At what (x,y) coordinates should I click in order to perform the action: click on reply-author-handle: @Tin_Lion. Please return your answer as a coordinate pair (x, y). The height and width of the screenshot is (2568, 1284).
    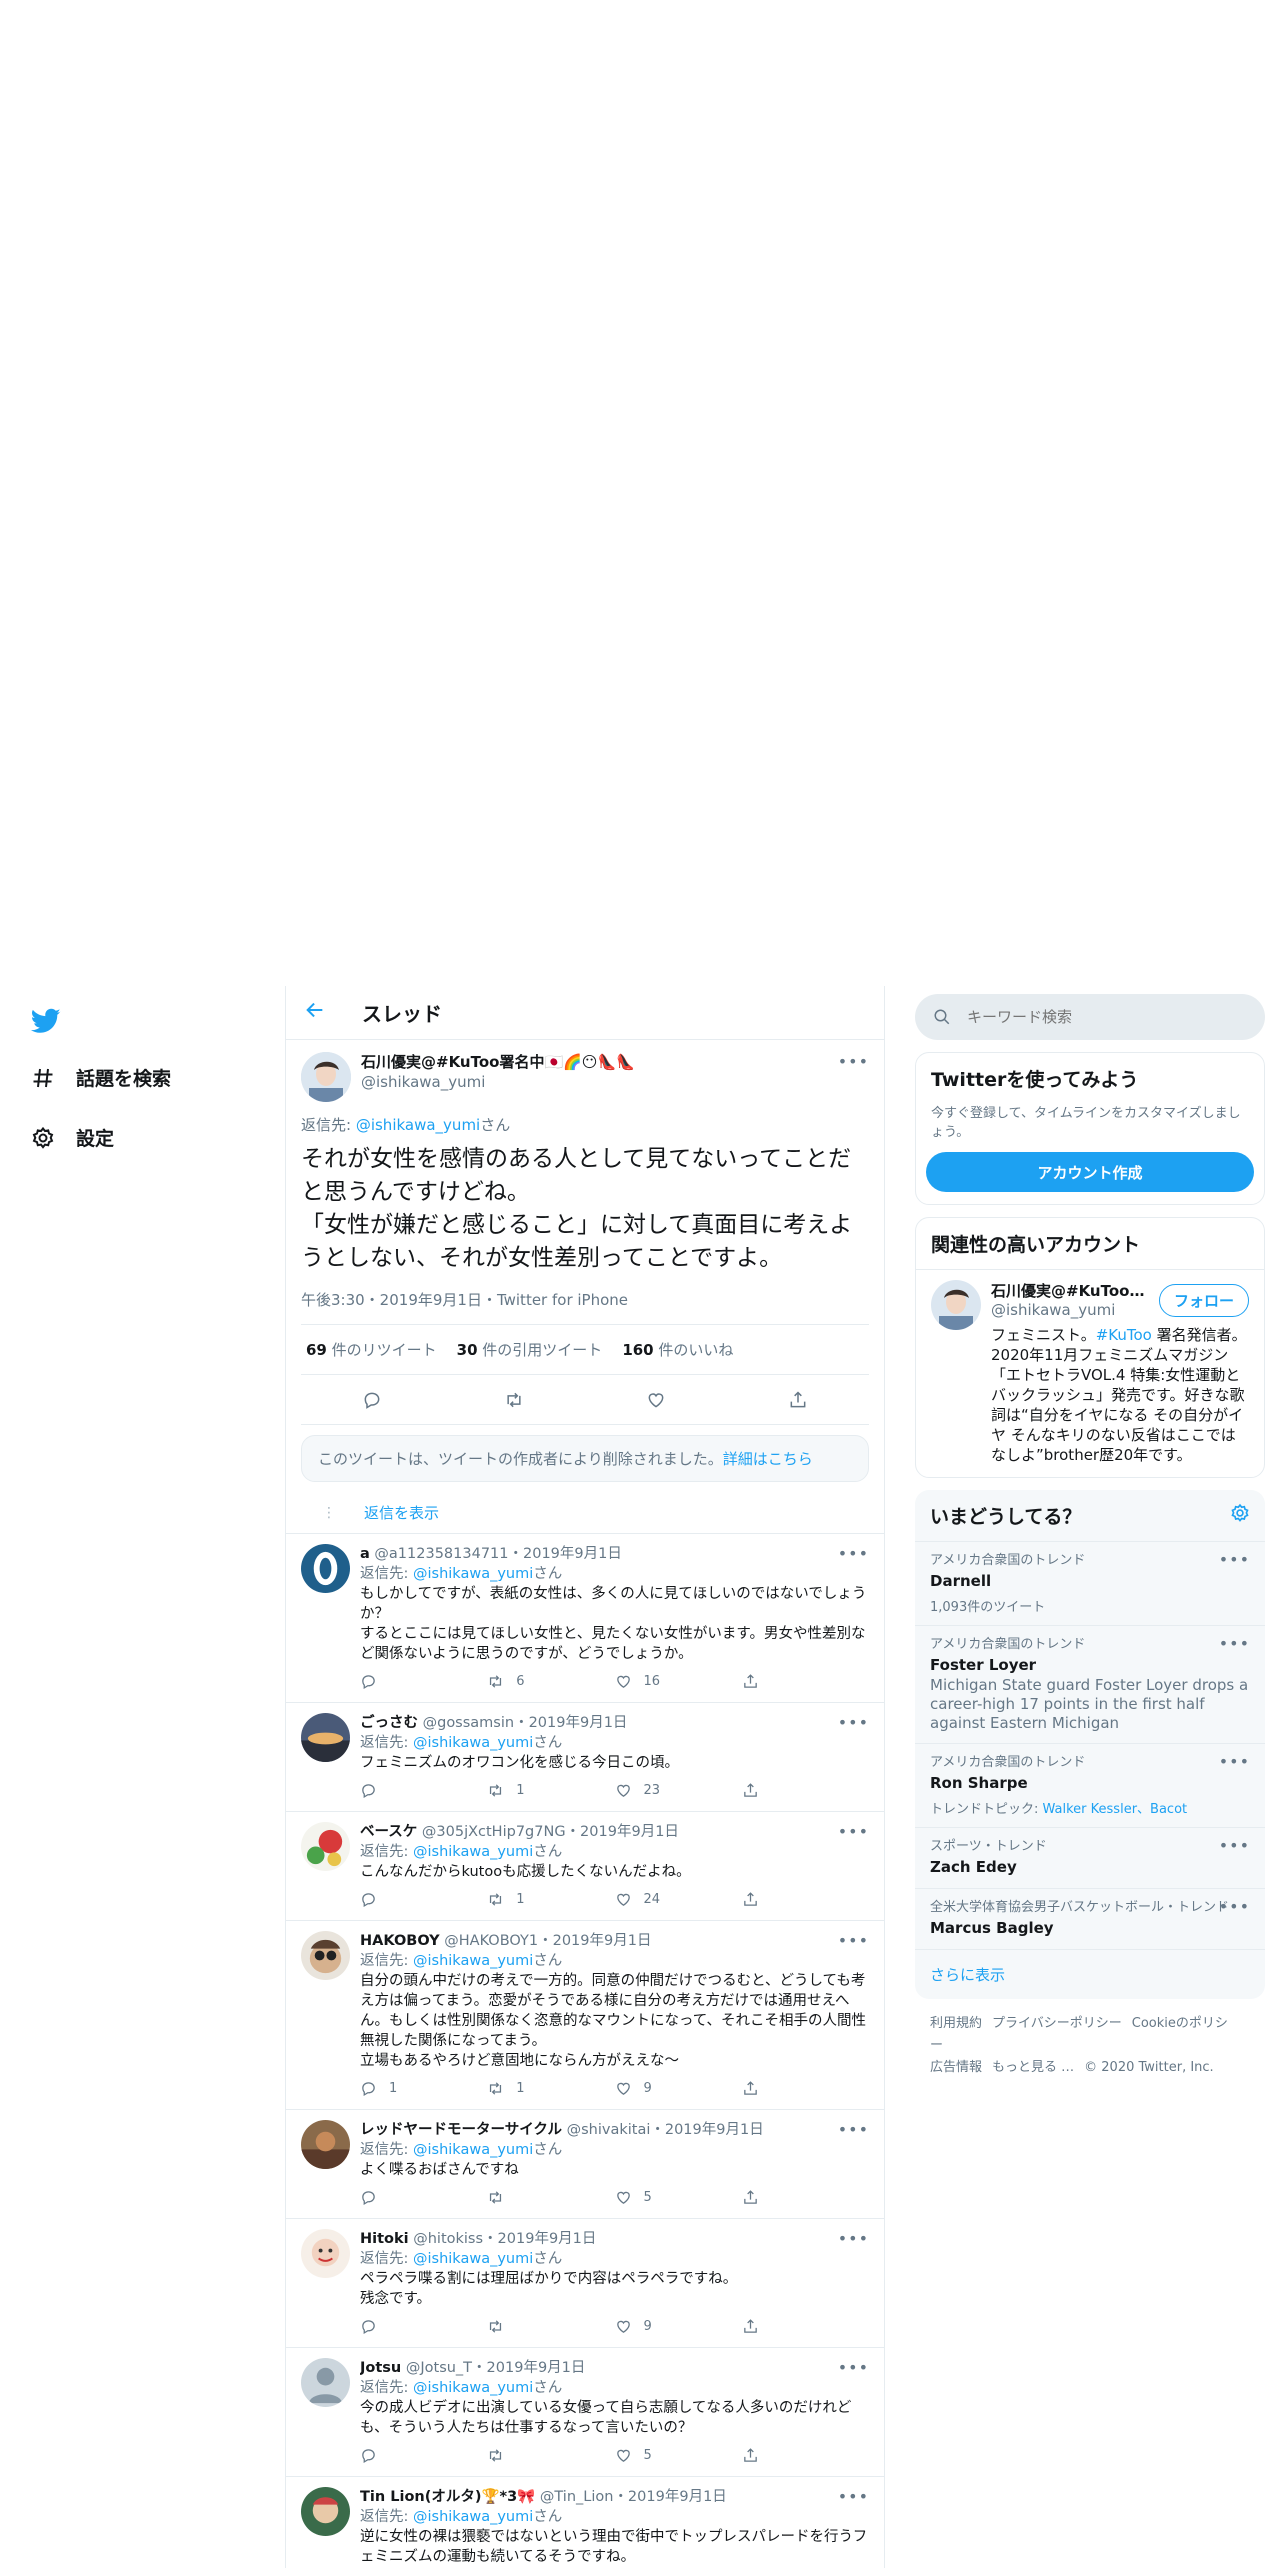
    Looking at the image, I should click on (577, 2497).